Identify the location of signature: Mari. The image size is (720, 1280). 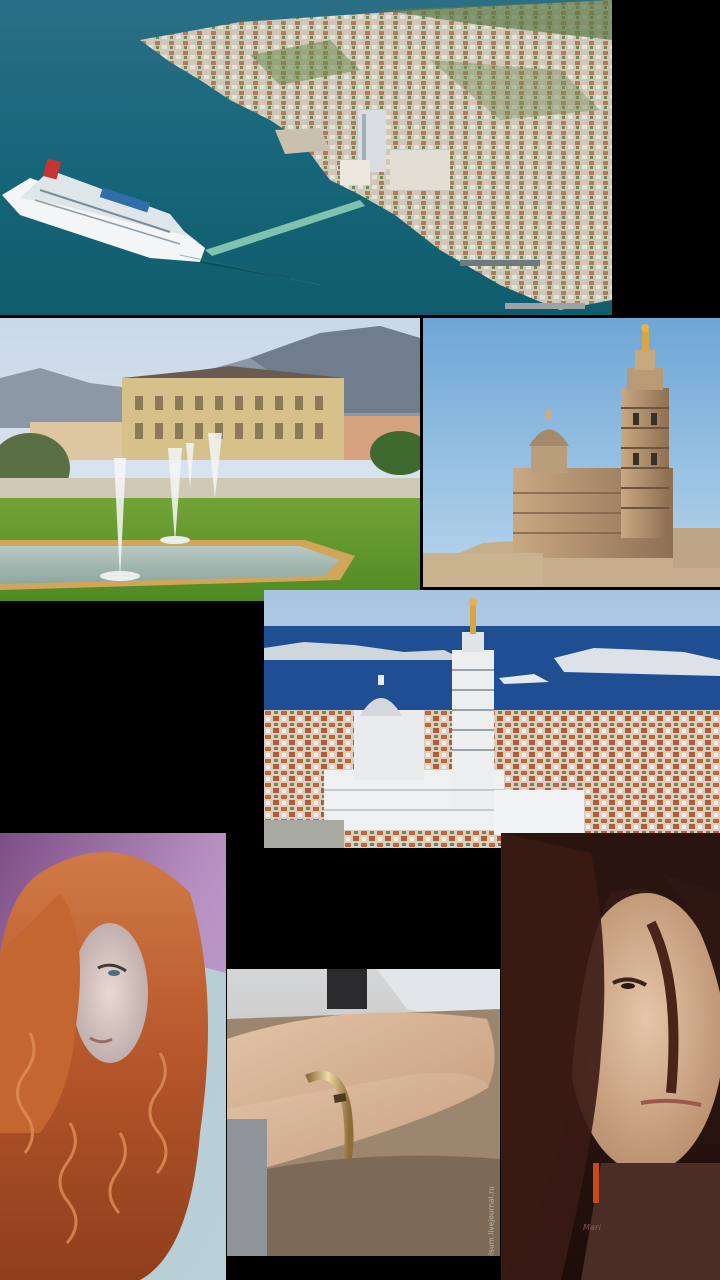
(592, 1227).